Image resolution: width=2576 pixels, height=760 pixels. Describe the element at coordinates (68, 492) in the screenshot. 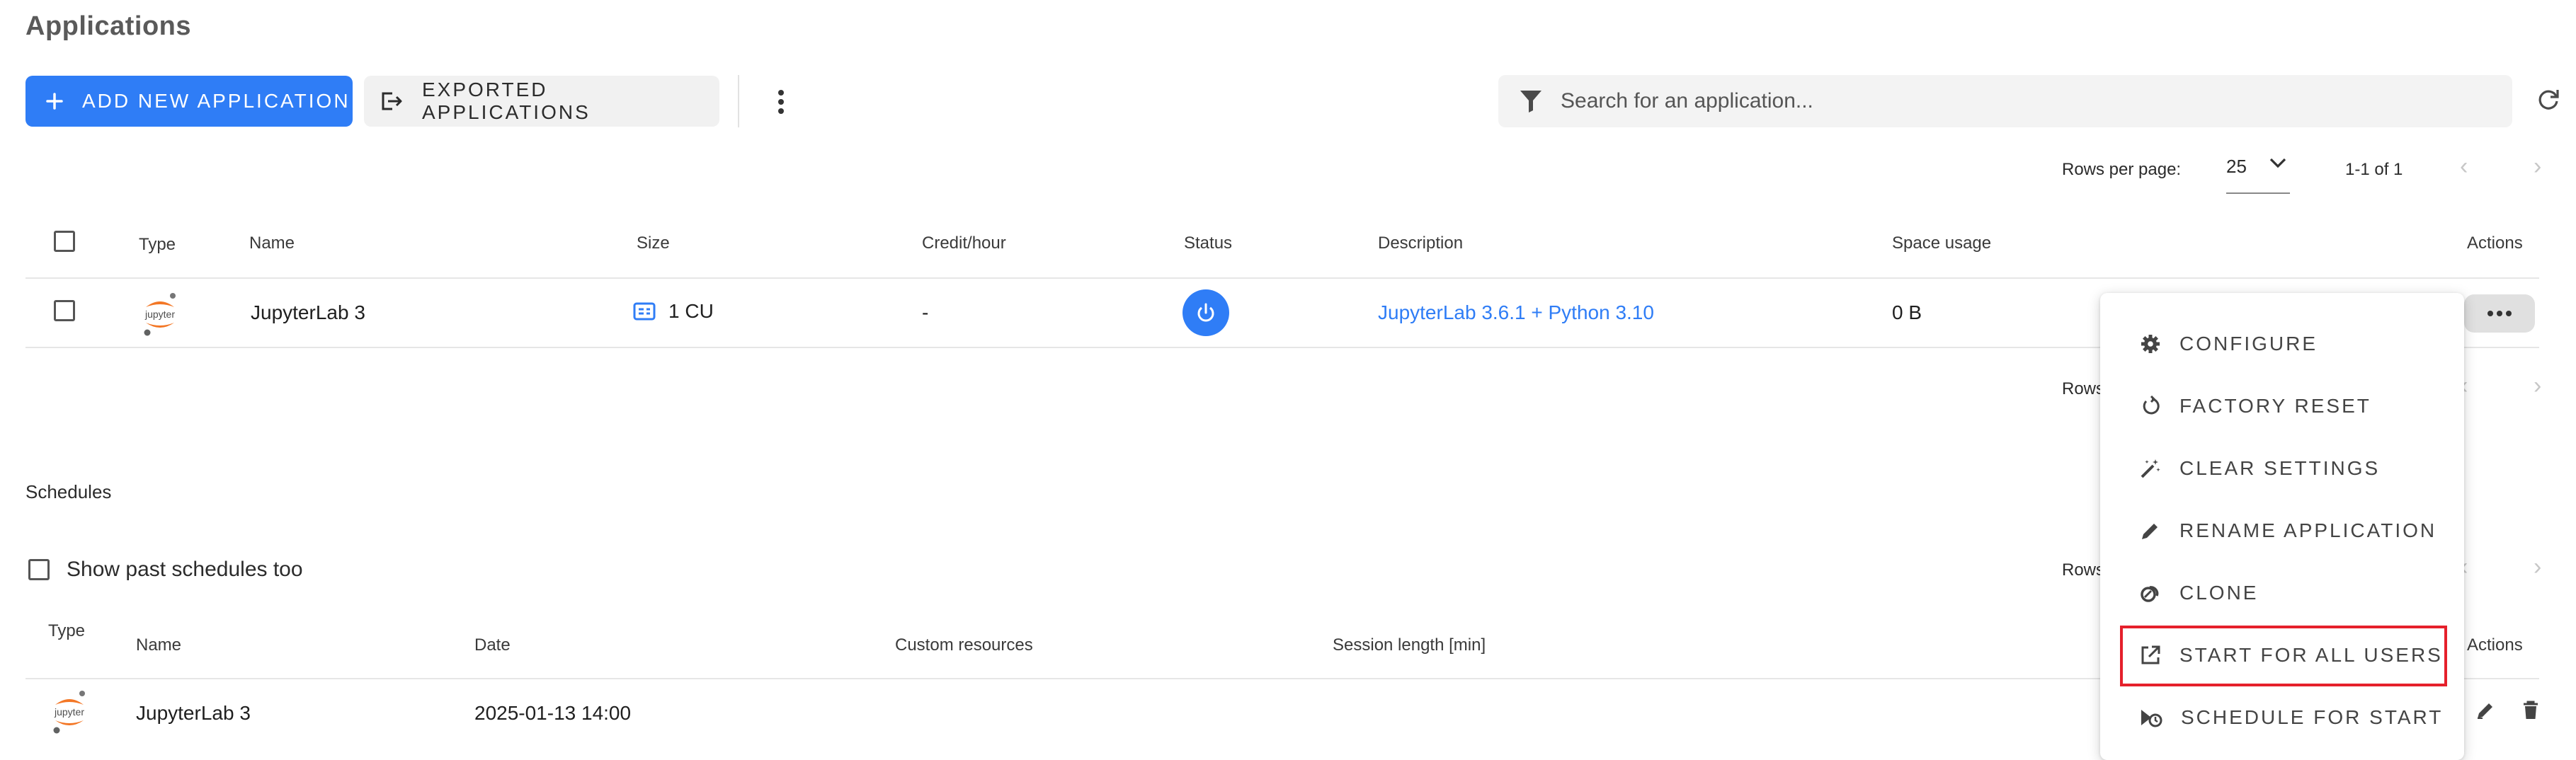

I see `schedules-title: Schedules` at that location.